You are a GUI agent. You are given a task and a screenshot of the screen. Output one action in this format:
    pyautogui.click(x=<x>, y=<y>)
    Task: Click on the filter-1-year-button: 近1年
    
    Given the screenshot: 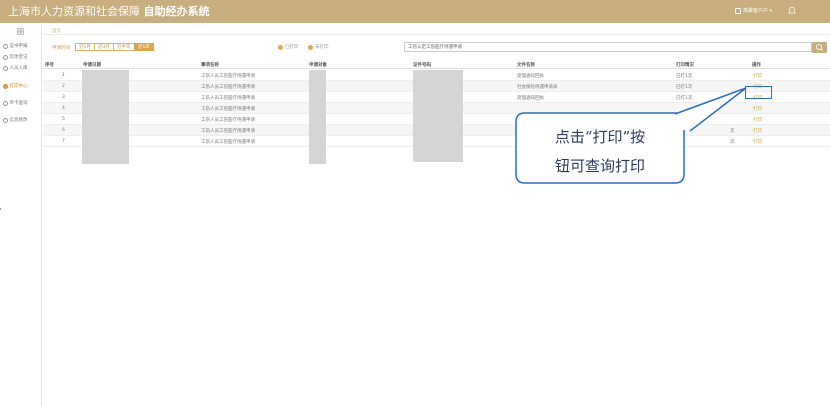 What is the action you would take?
    pyautogui.click(x=144, y=47)
    